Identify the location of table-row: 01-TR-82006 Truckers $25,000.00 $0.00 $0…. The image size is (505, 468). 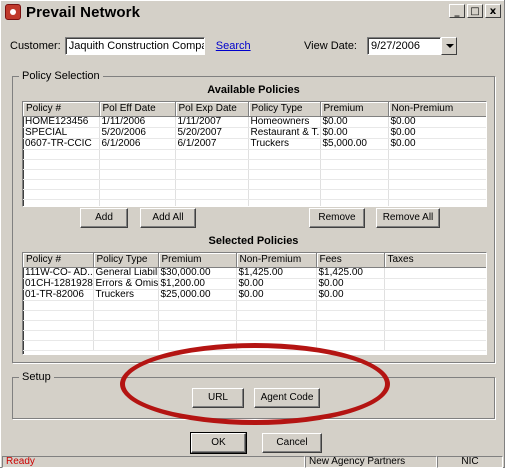
(254, 295).